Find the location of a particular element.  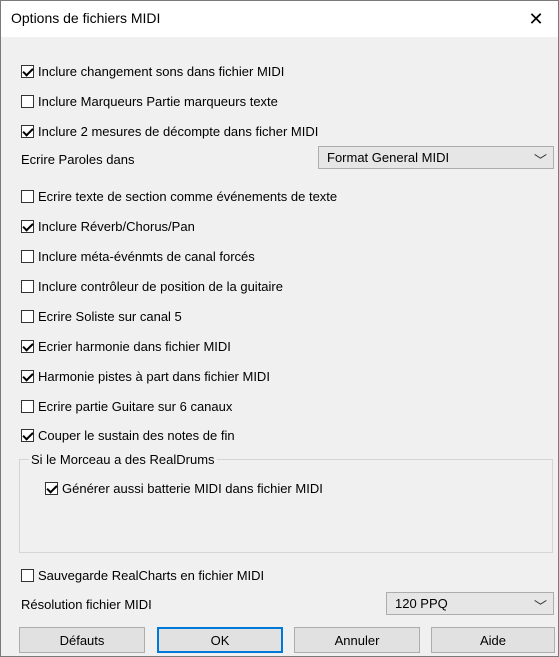

realdrums-groupbox is located at coordinates (286, 506).